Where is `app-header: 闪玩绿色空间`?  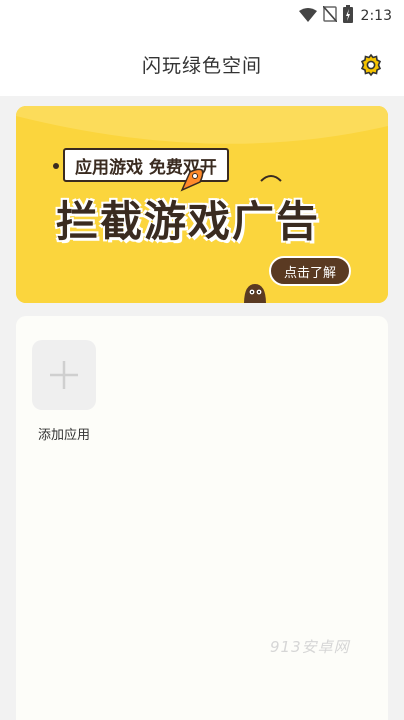 app-header: 闪玩绿色空间 is located at coordinates (202, 64).